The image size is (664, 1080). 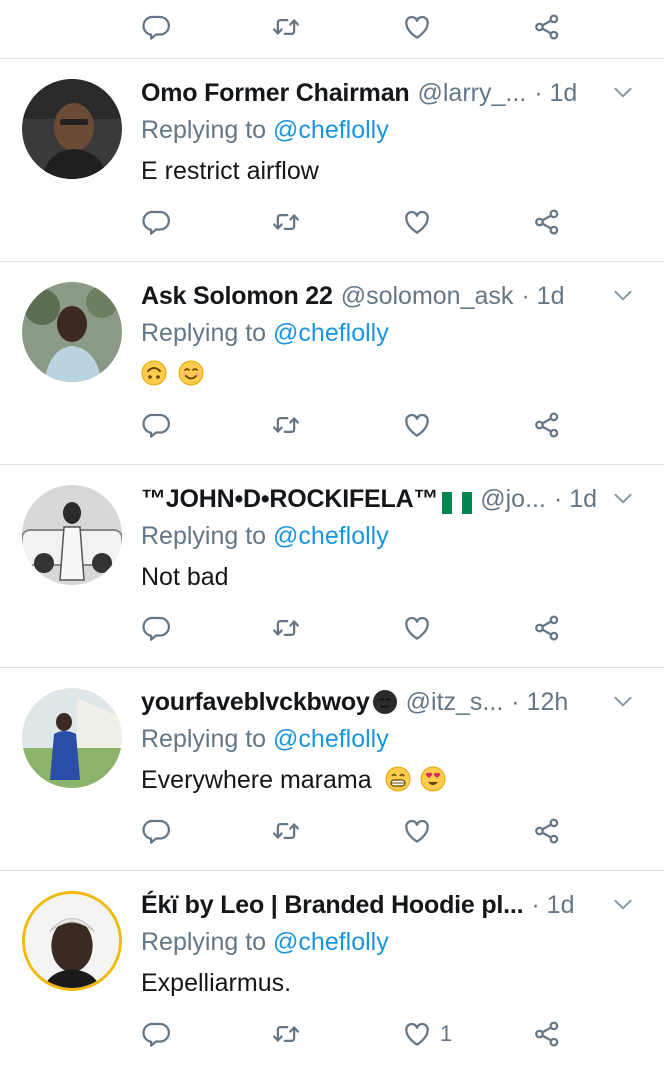 I want to click on display-name: ™JOHN•D•ROCKIFELA™, so click(x=289, y=499).